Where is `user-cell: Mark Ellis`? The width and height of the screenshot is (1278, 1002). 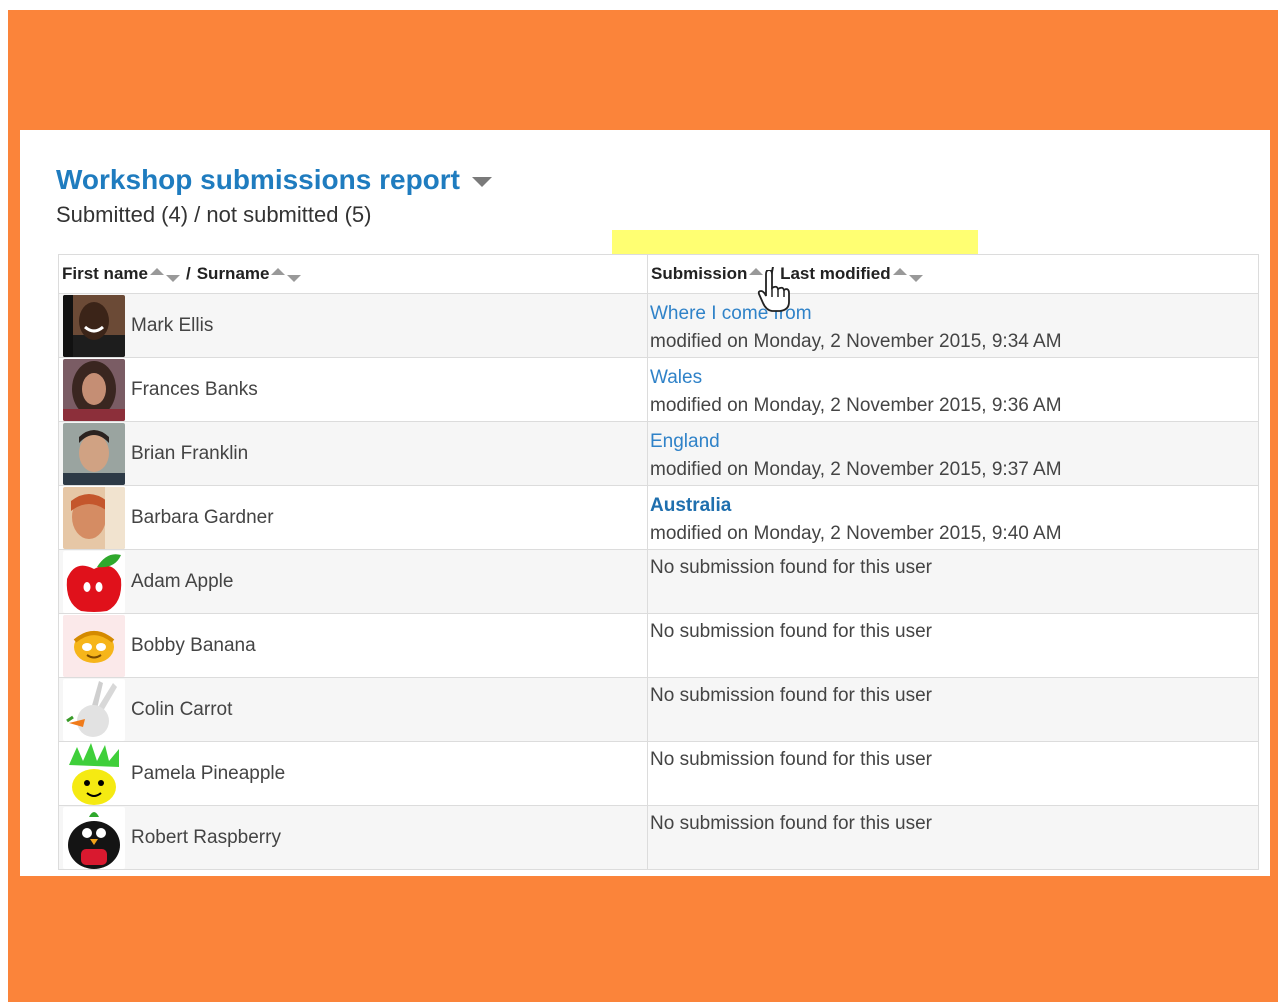 user-cell: Mark Ellis is located at coordinates (353, 325).